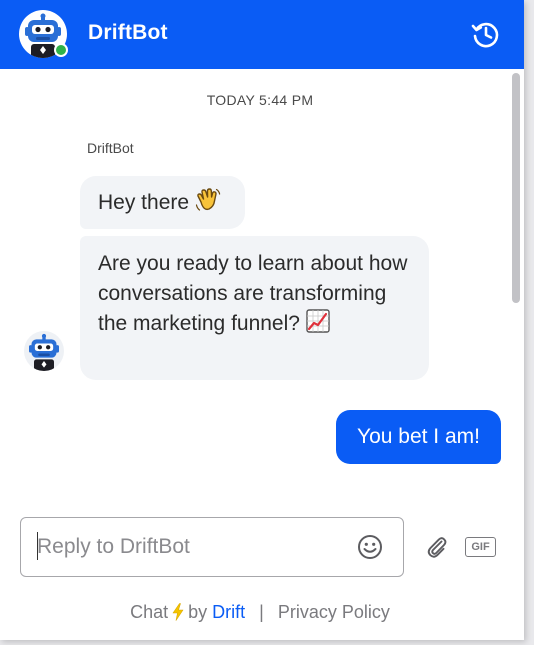  I want to click on bot-message-bubble: Hey there, so click(162, 202).